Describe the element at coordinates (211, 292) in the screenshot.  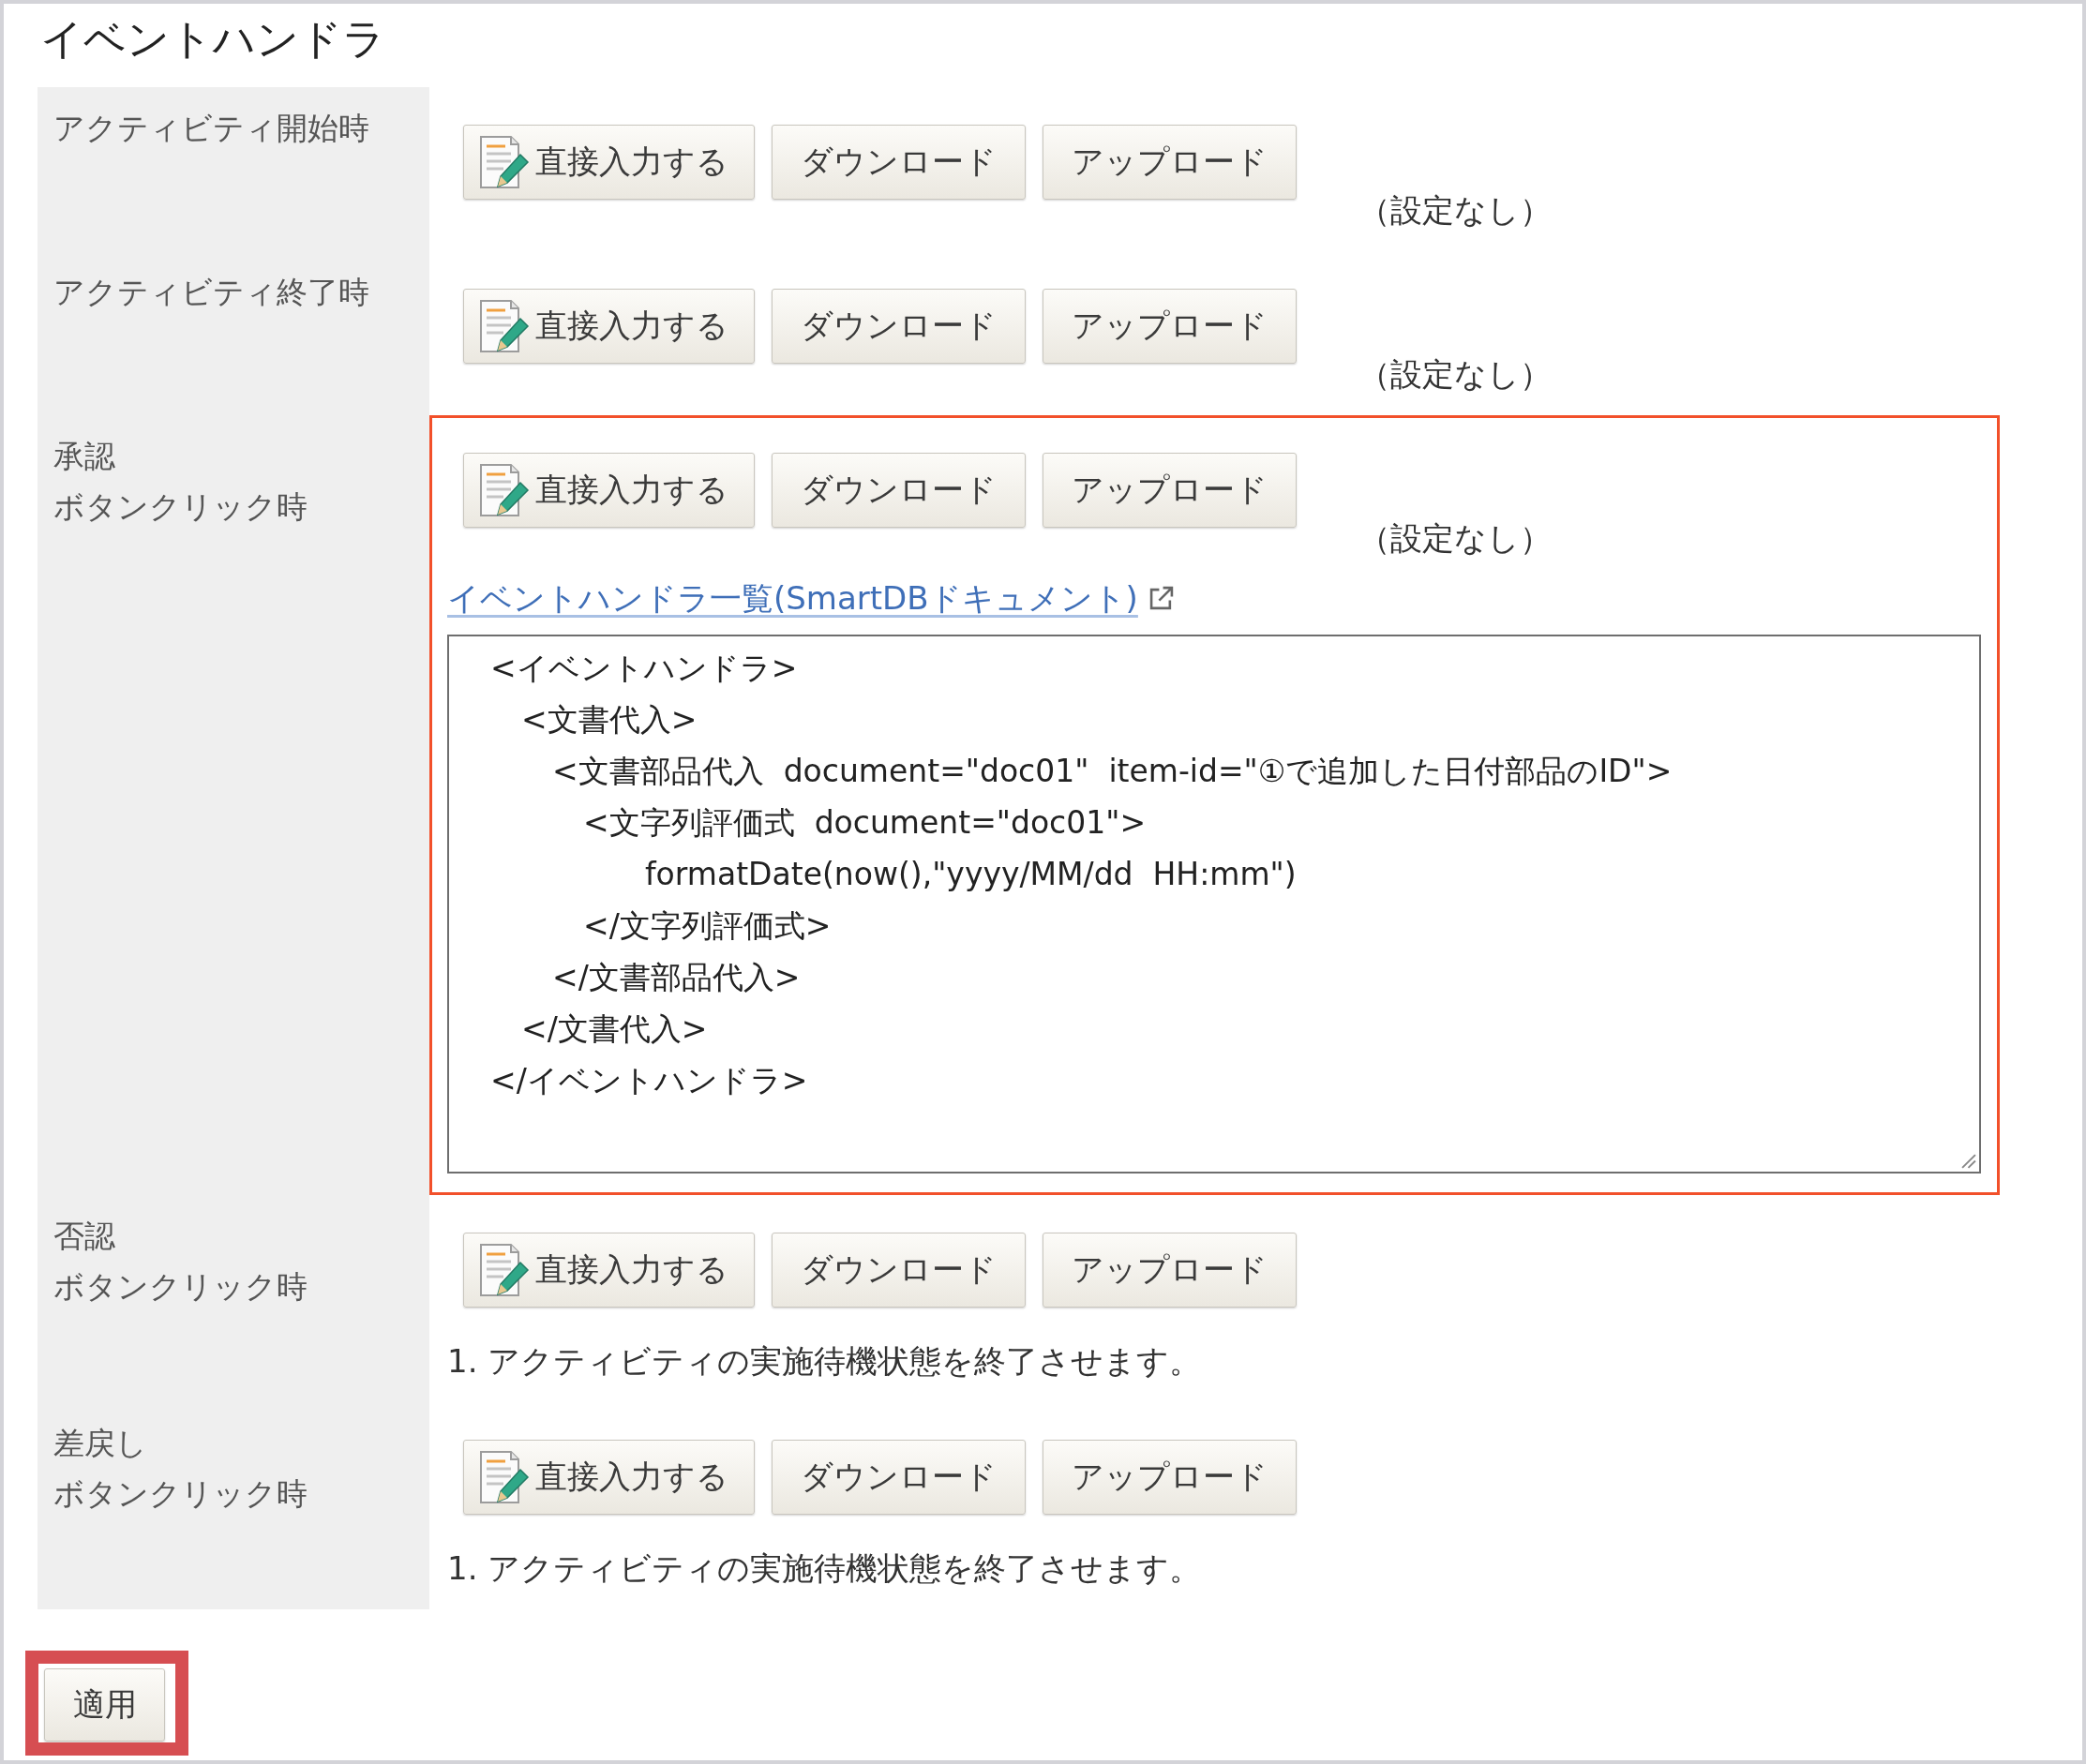
I see `row-label: アクティビティ終了時` at that location.